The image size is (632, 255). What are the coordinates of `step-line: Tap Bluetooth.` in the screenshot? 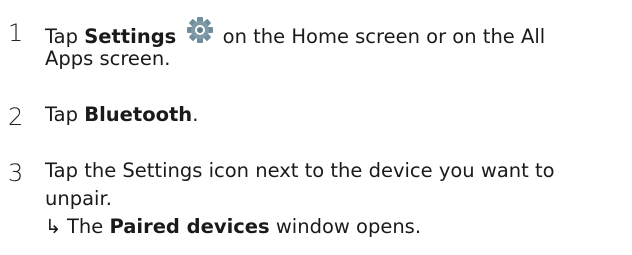 It's located at (337, 115).